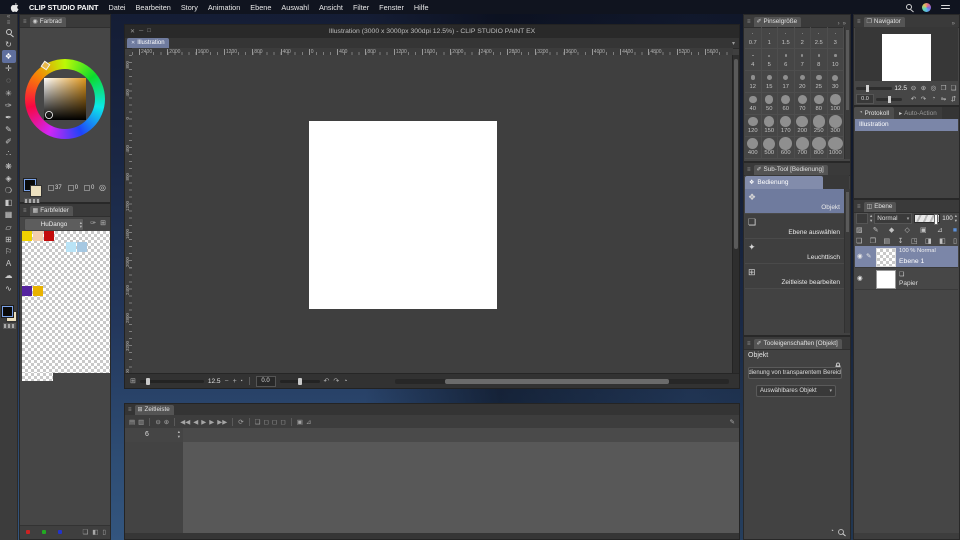  I want to click on last-frame-icon: ▶▶, so click(222, 422).